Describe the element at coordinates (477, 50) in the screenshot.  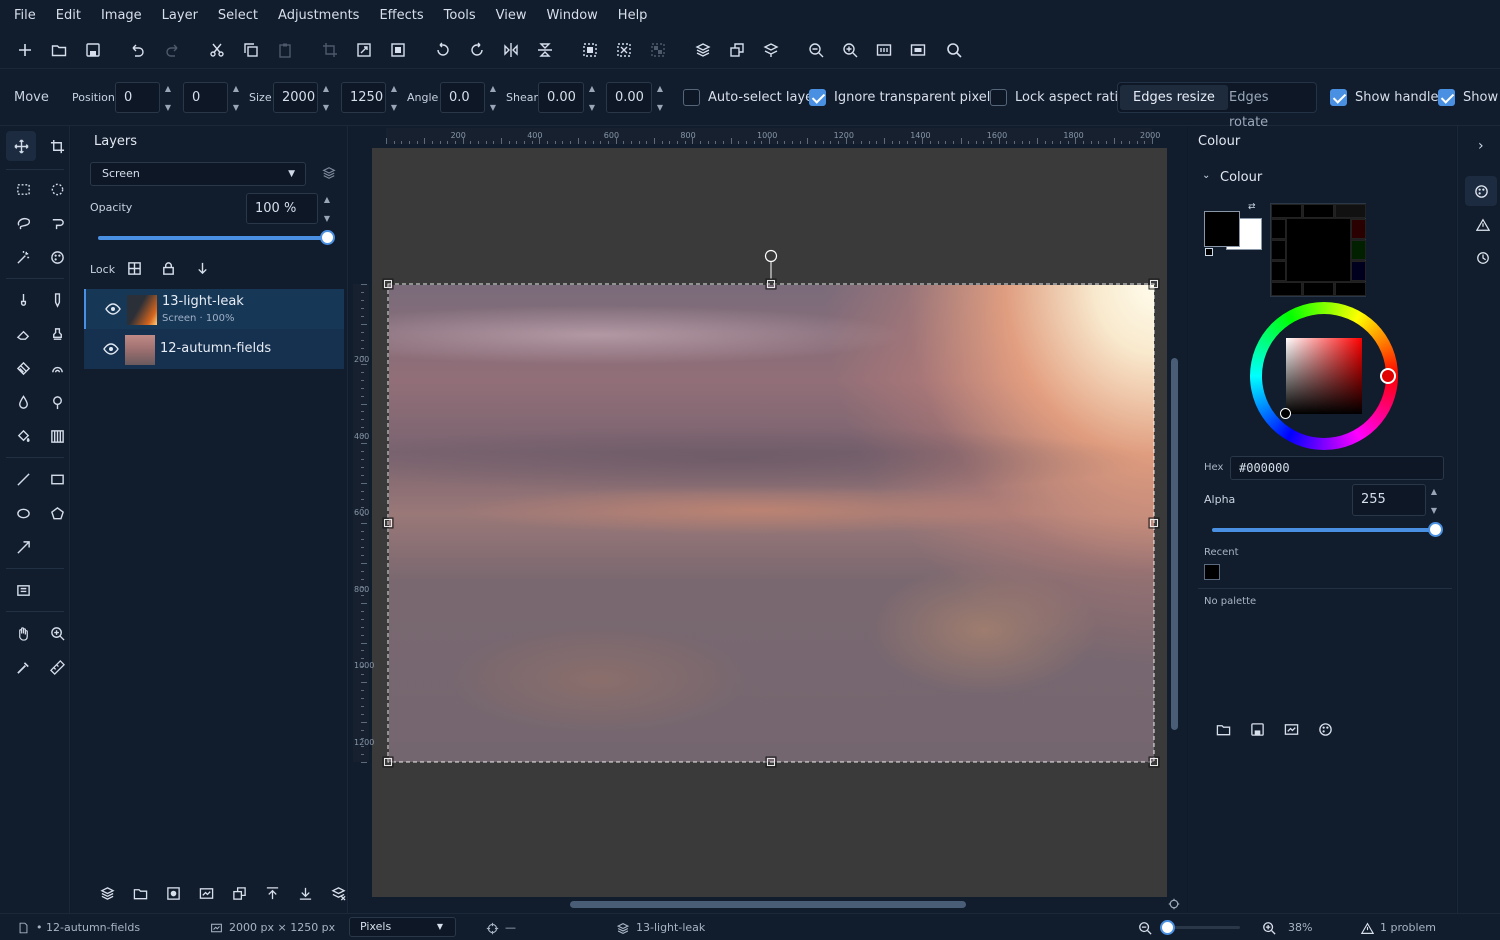
I see `rotate-right-icon` at that location.